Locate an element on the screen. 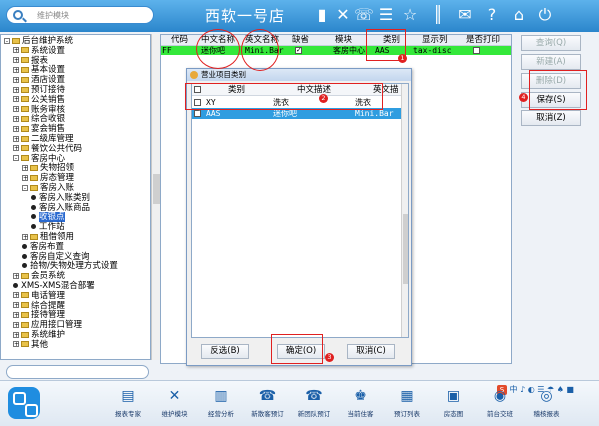 This screenshot has height=426, width=599. col-header-print: 是否打印 is located at coordinates (483, 40).